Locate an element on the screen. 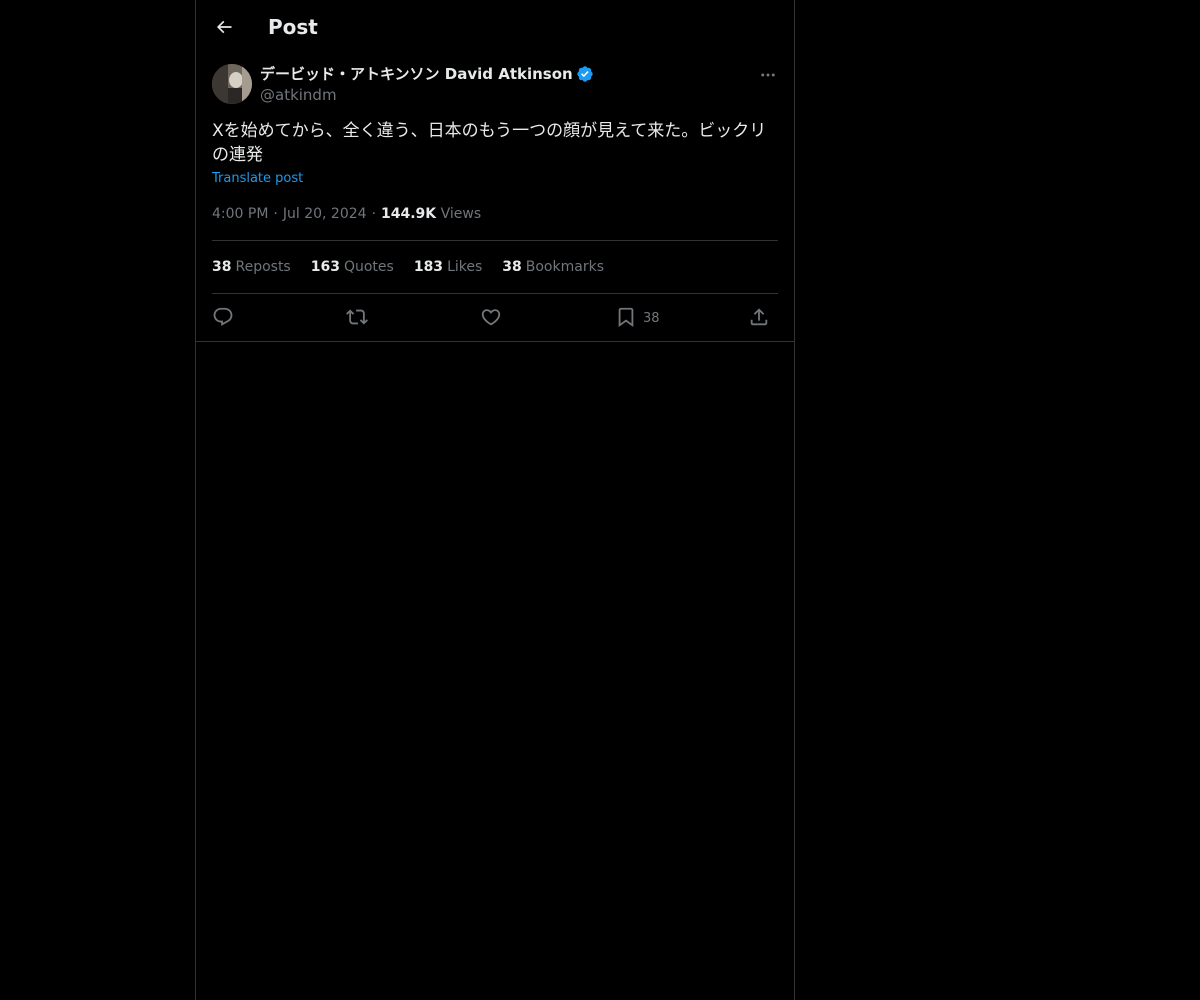  verified-badge-icon is located at coordinates (585, 74).